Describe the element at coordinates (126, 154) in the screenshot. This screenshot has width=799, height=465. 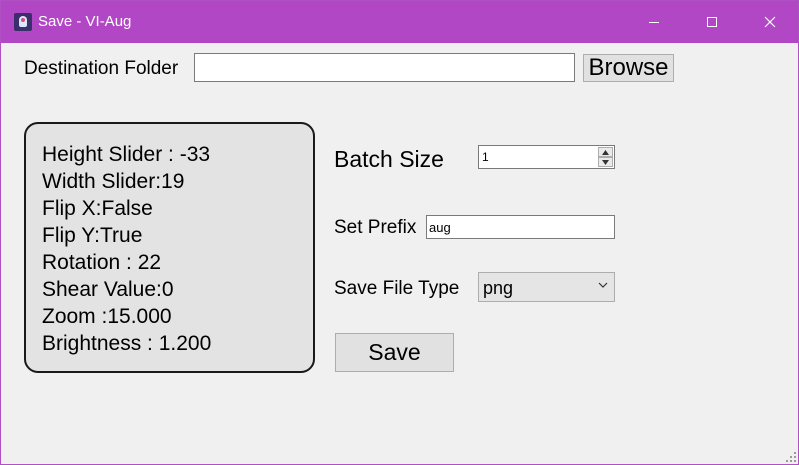
I see `info-height-slider: Height Slider : -33` at that location.